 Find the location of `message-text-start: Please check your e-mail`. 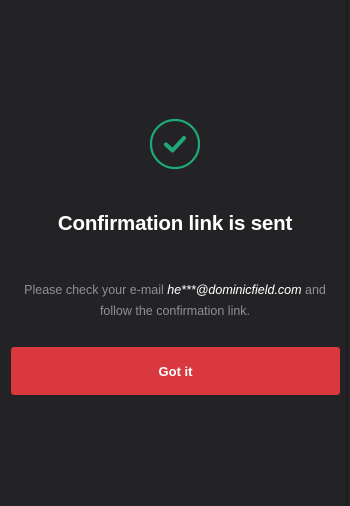

message-text-start: Please check your e-mail is located at coordinates (96, 290).